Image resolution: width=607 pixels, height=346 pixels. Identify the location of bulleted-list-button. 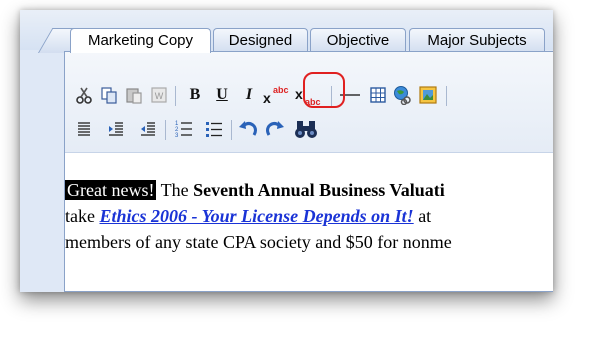
(214, 129).